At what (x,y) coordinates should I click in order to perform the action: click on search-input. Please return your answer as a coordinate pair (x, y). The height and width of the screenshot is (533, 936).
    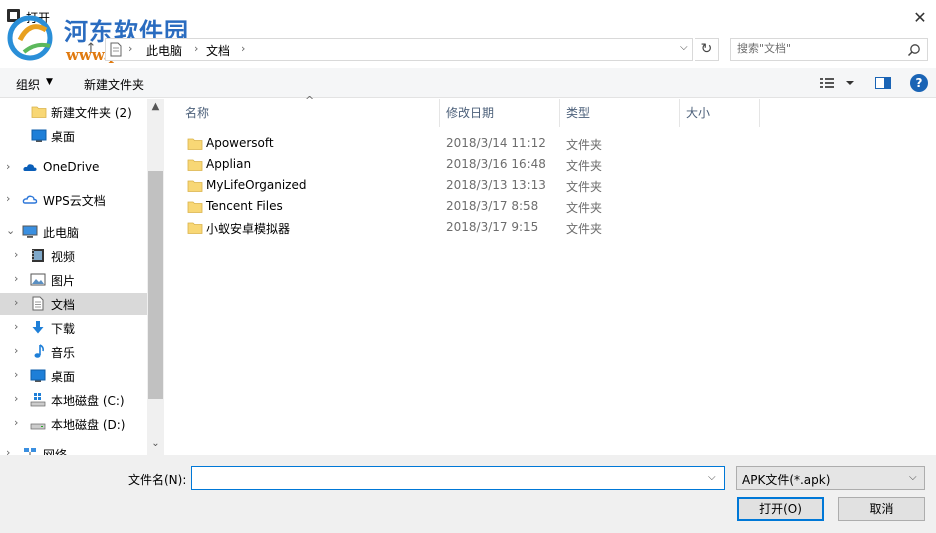
    Looking at the image, I should click on (817, 48).